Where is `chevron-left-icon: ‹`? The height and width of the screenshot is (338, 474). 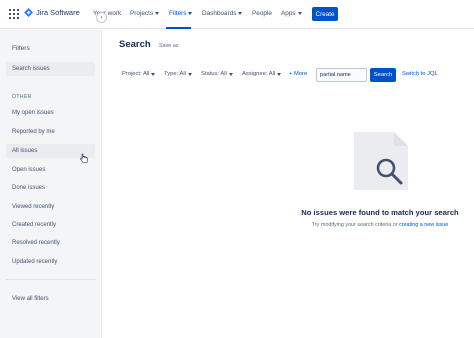 chevron-left-icon: ‹ is located at coordinates (101, 17).